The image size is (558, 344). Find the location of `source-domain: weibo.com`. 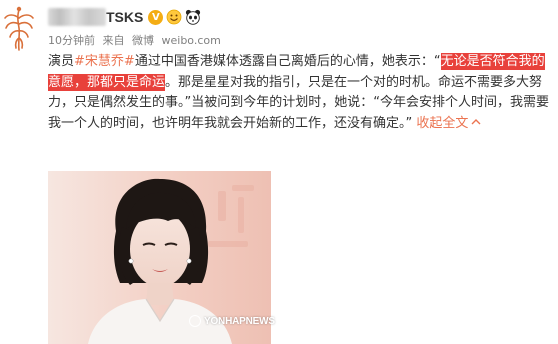

source-domain: weibo.com is located at coordinates (191, 40).